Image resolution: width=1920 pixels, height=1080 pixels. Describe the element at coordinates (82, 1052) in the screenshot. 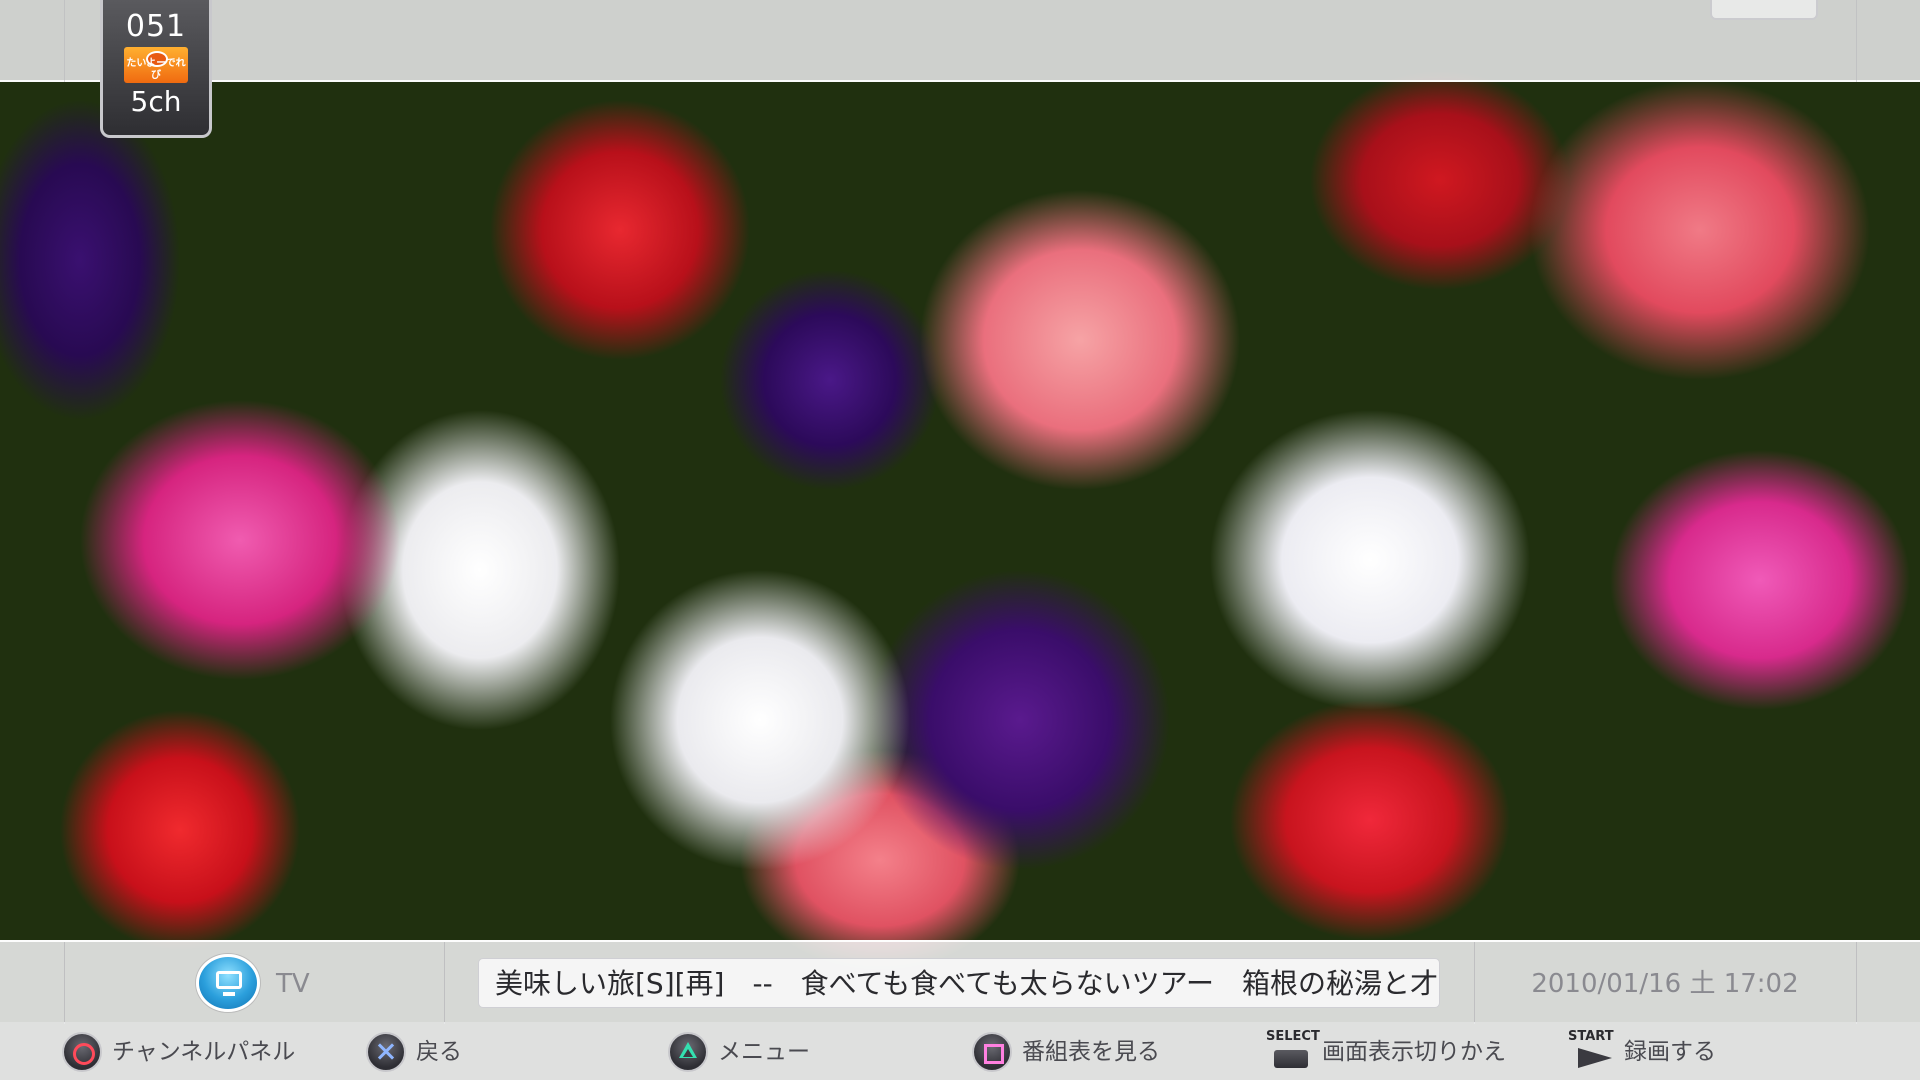

I see `circle-button-icon` at that location.